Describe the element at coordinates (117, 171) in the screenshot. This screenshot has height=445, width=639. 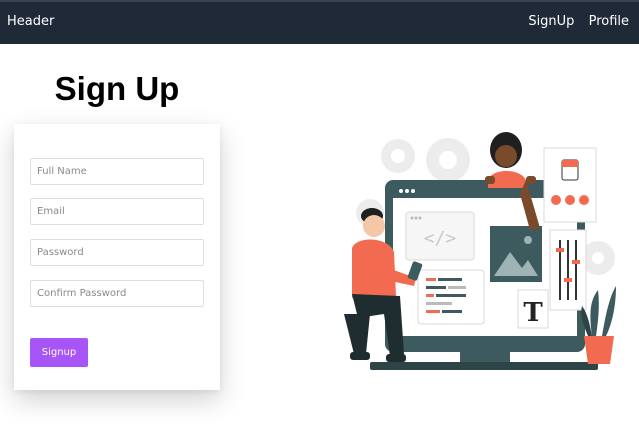
I see `full-name-input` at that location.